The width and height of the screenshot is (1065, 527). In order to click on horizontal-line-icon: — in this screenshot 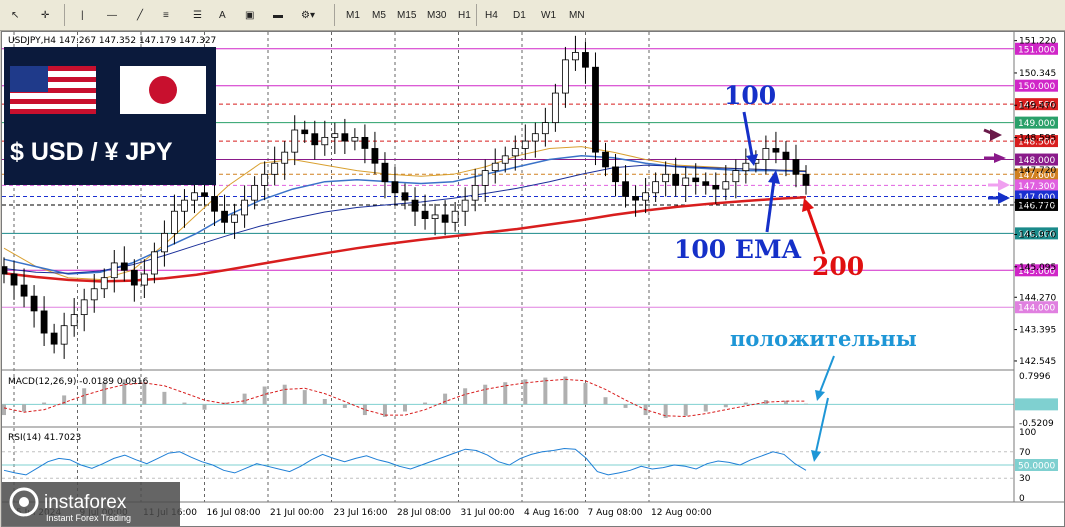, I will do `click(112, 16)`.